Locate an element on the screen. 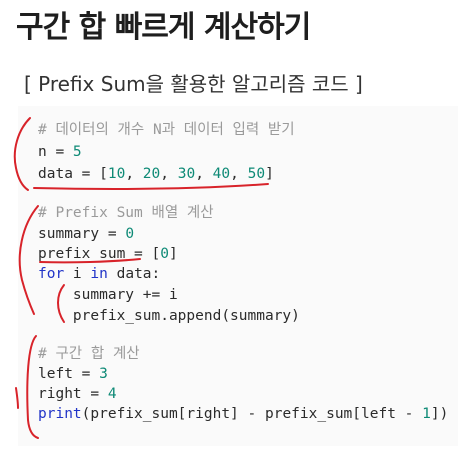 The width and height of the screenshot is (467, 452). code-line-data: data = [10, 20, 30, 40, 50] is located at coordinates (156, 174).